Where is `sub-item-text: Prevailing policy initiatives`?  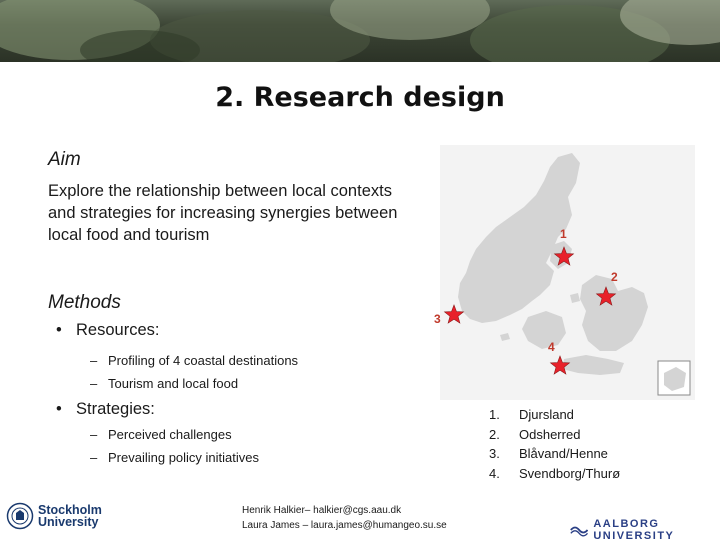 sub-item-text: Prevailing policy initiatives is located at coordinates (184, 457).